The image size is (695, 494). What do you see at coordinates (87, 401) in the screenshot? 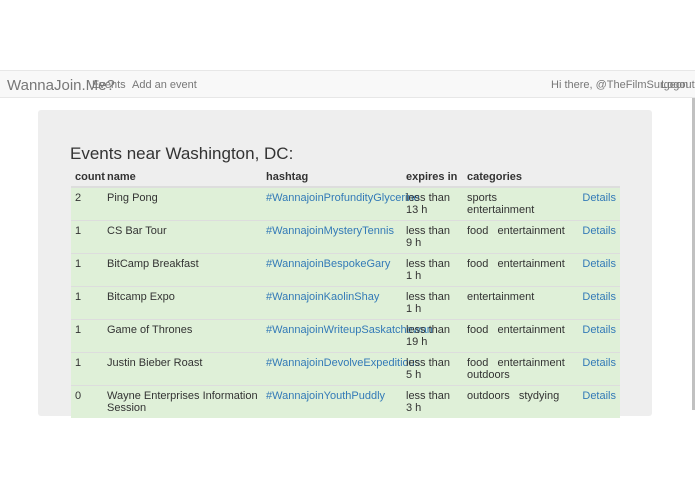
I see `event-count: 0` at bounding box center [87, 401].